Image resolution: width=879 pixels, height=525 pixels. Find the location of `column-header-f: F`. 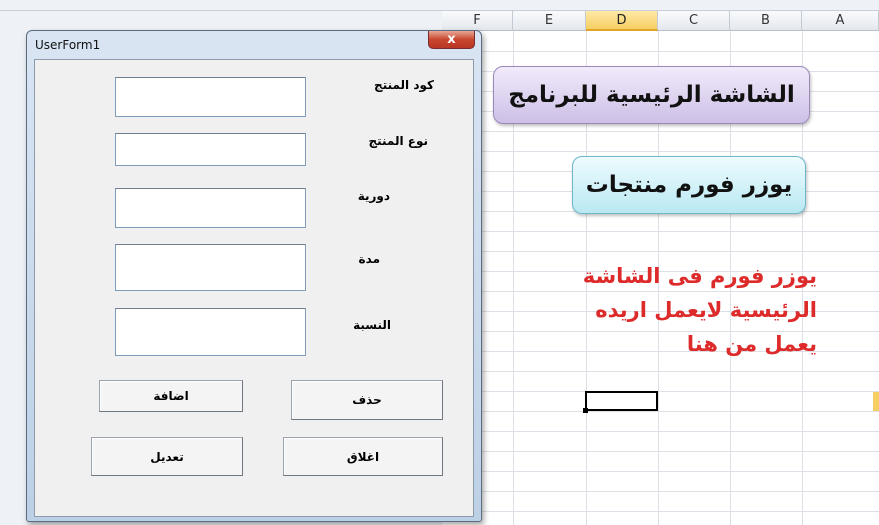

column-header-f: F is located at coordinates (477, 21).